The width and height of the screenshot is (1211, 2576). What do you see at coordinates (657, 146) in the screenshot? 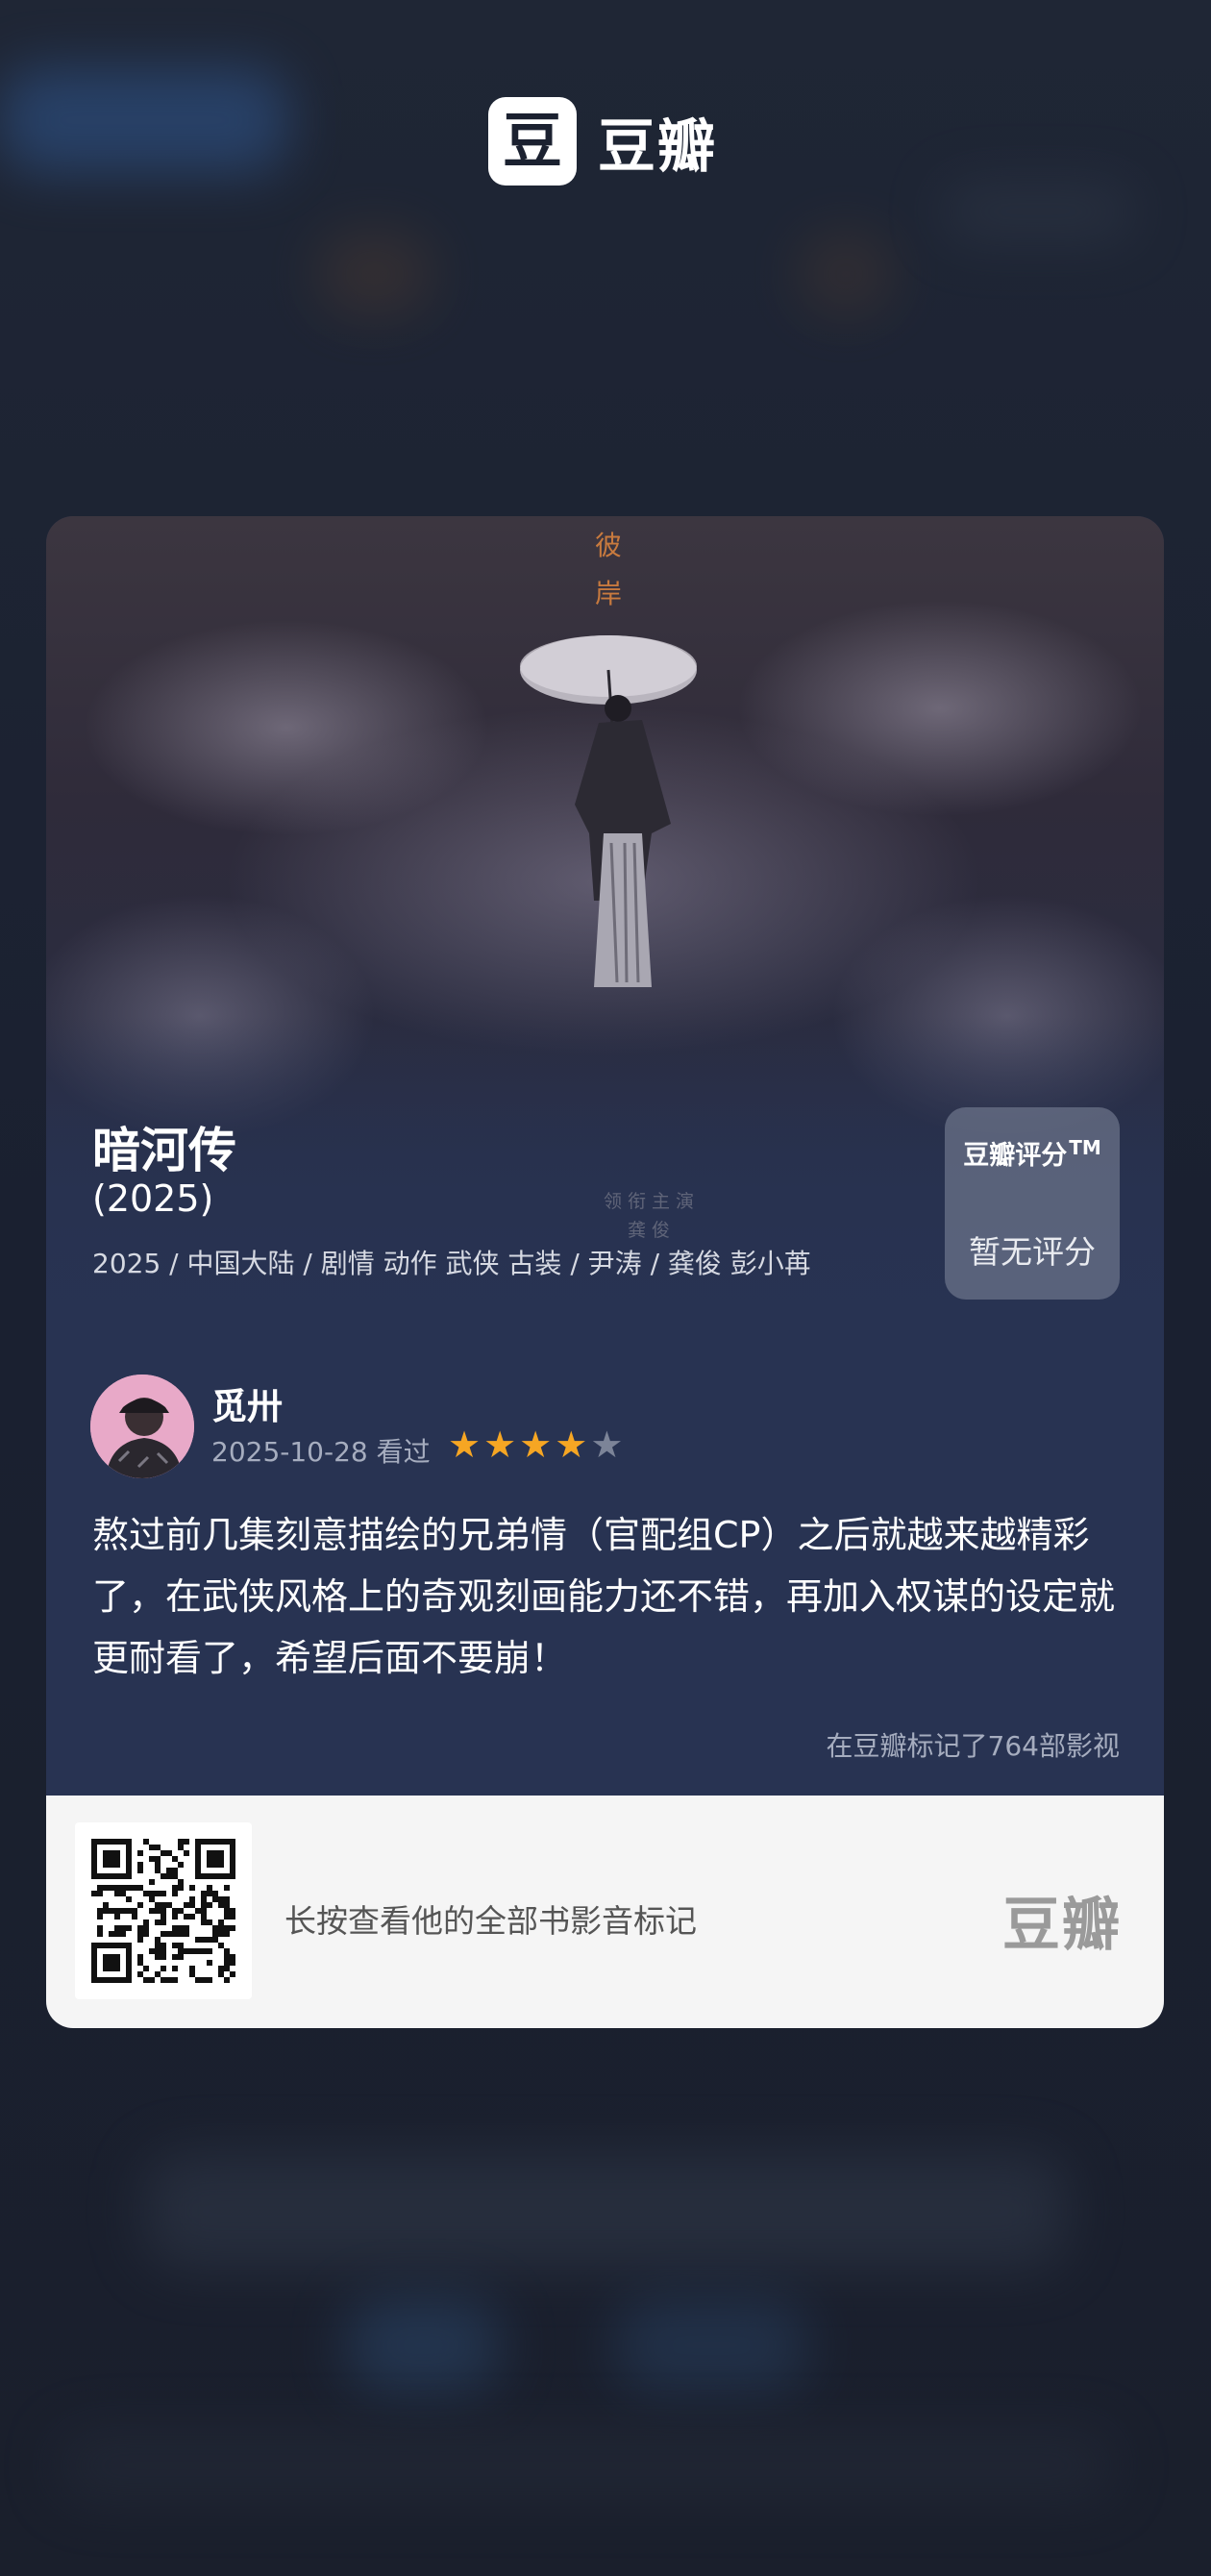
I see `brand-name: 豆瓣` at bounding box center [657, 146].